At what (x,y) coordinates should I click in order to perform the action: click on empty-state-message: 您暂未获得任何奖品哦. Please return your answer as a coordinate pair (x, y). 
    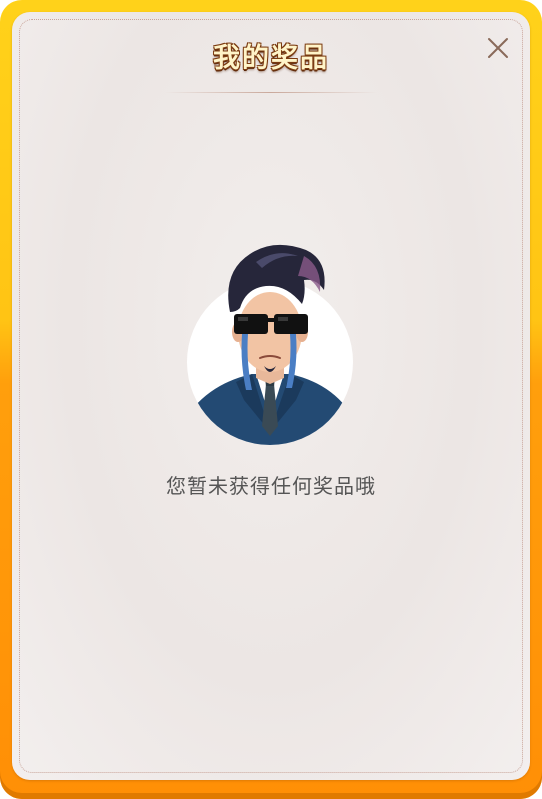
    Looking at the image, I should click on (271, 486).